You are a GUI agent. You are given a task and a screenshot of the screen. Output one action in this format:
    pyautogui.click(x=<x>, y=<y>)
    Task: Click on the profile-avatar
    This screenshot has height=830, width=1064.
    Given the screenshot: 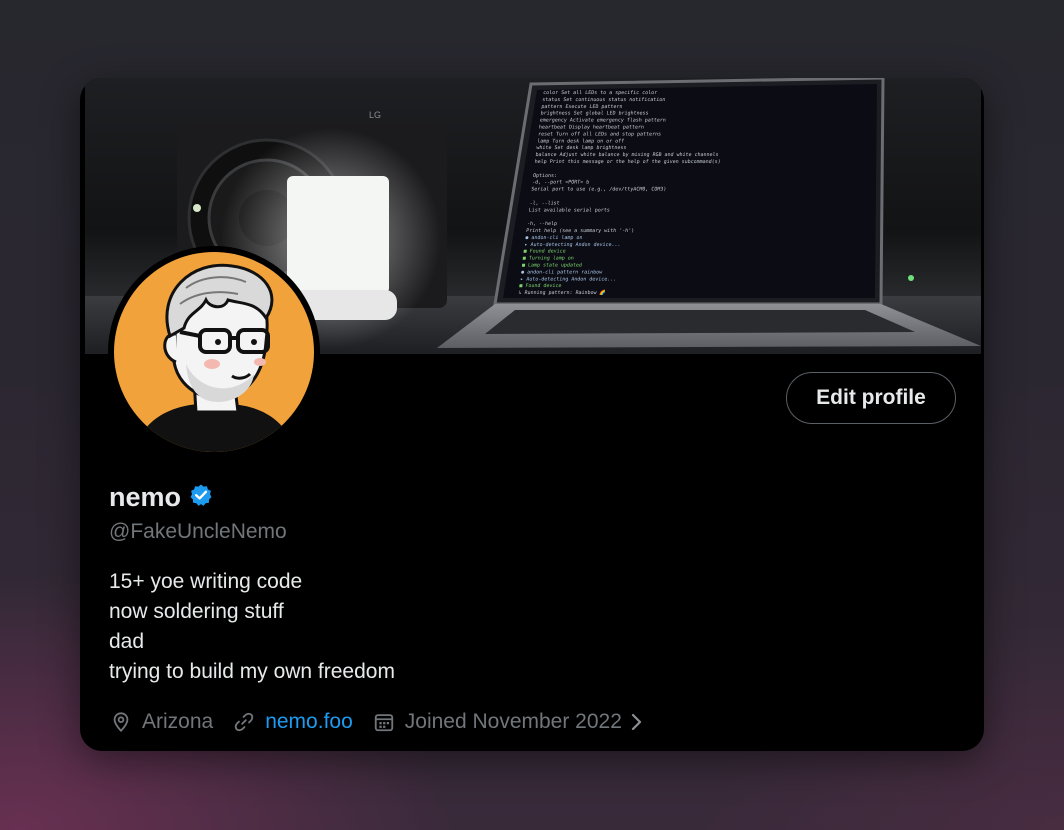 What is the action you would take?
    pyautogui.click(x=214, y=352)
    